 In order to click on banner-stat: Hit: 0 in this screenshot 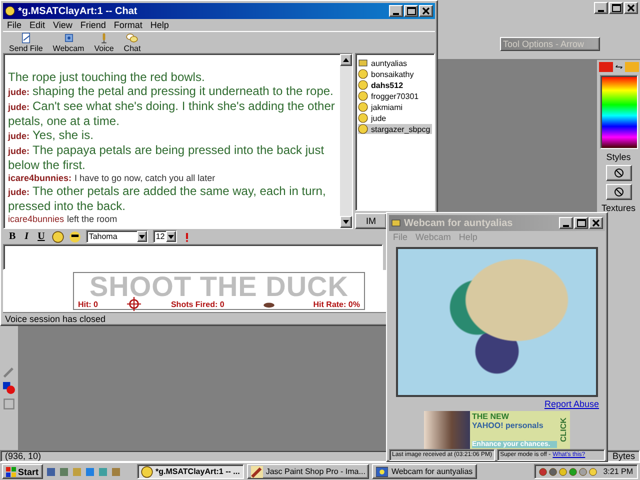, I will do `click(88, 304)`.